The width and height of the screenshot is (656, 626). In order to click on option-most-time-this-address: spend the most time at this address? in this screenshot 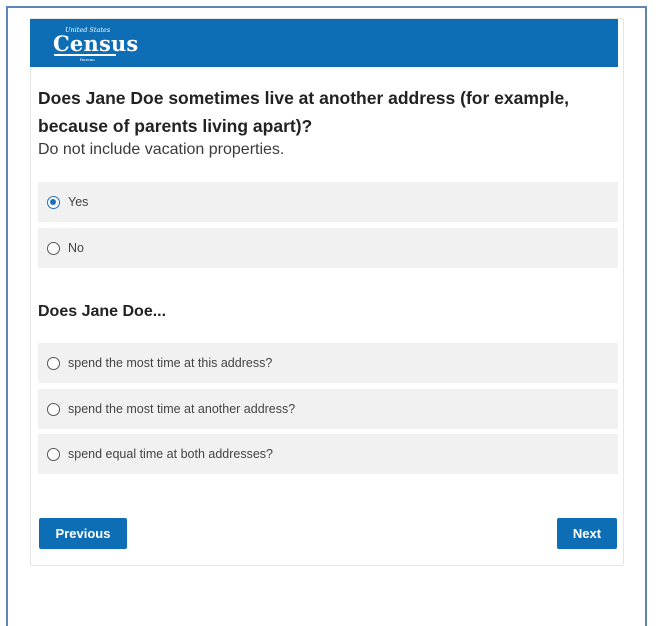, I will do `click(328, 363)`.